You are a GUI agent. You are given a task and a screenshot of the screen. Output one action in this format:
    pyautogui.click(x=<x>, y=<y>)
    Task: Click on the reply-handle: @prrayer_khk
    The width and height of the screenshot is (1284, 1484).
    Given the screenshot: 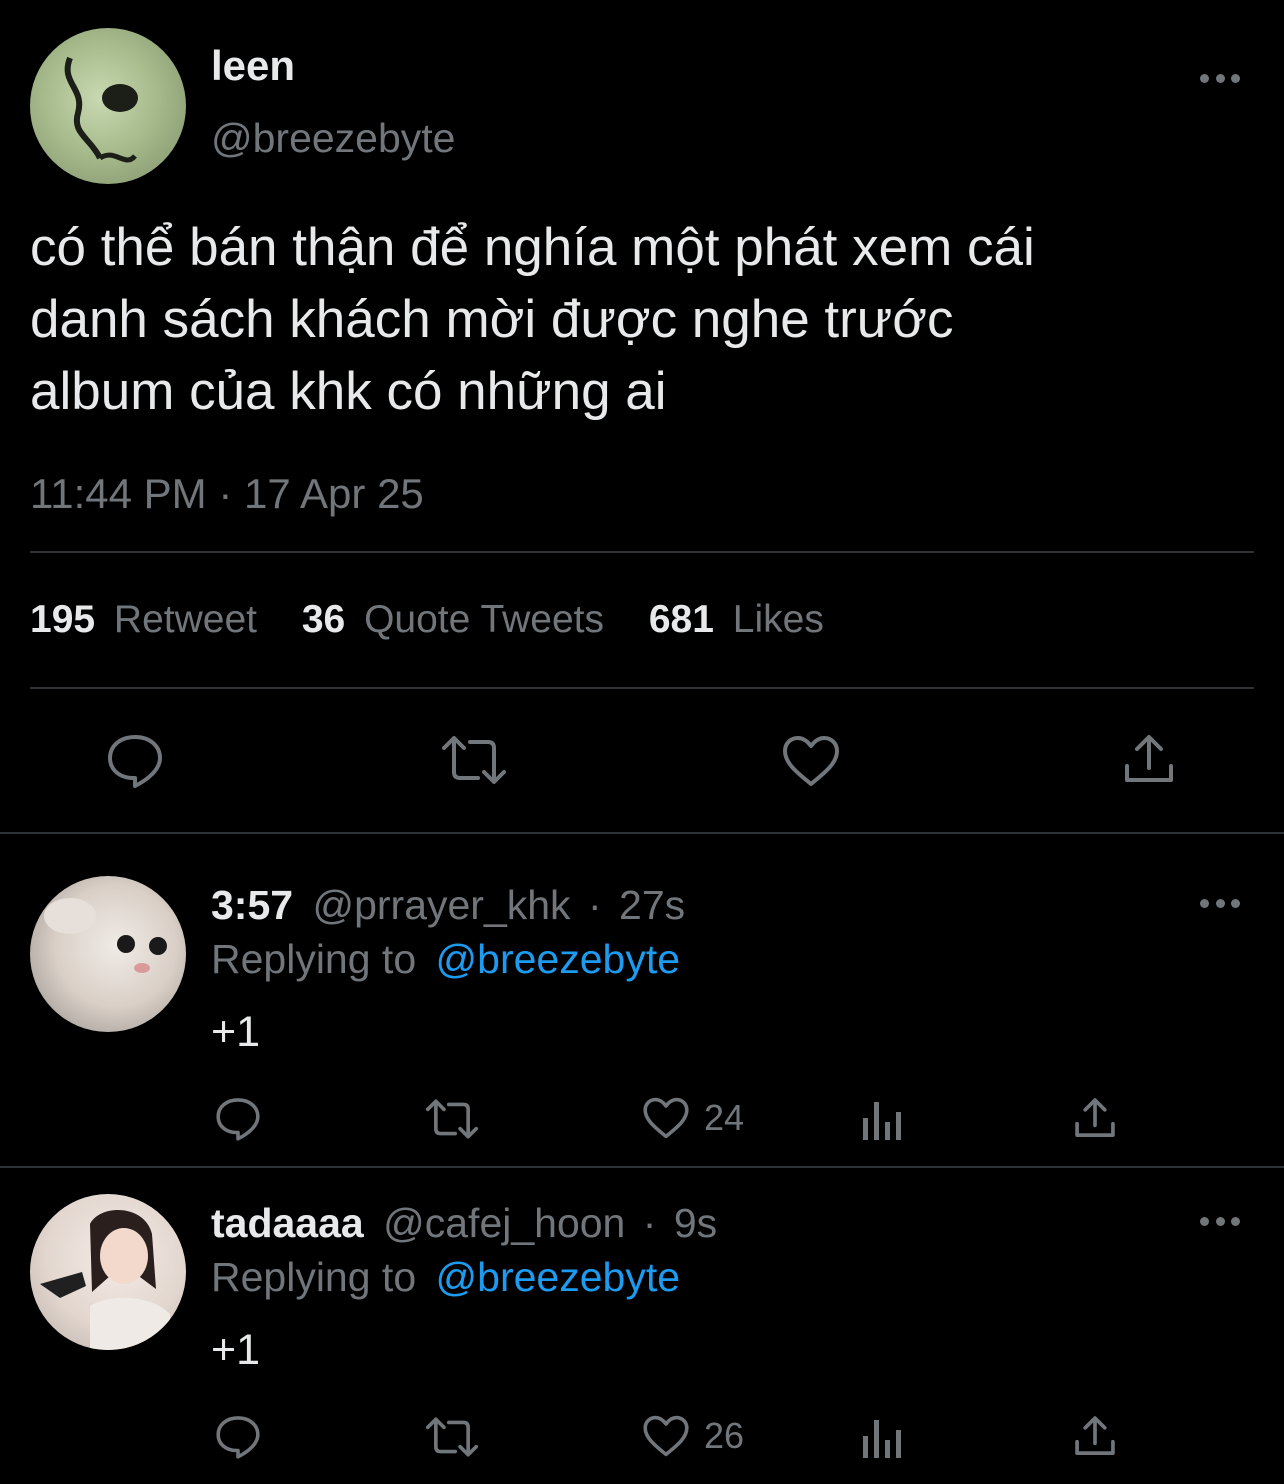 What is the action you would take?
    pyautogui.click(x=441, y=905)
    